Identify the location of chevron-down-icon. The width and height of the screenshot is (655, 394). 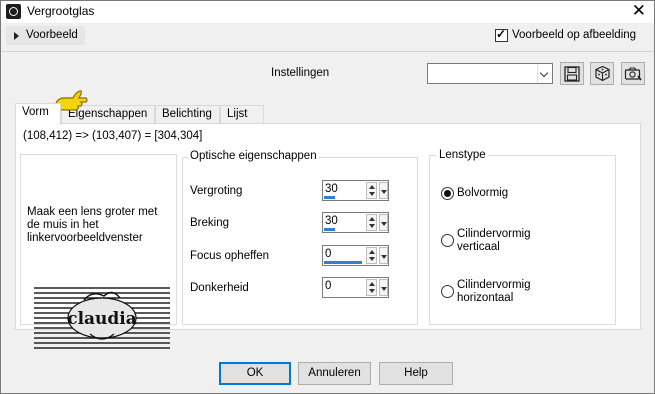
(544, 73).